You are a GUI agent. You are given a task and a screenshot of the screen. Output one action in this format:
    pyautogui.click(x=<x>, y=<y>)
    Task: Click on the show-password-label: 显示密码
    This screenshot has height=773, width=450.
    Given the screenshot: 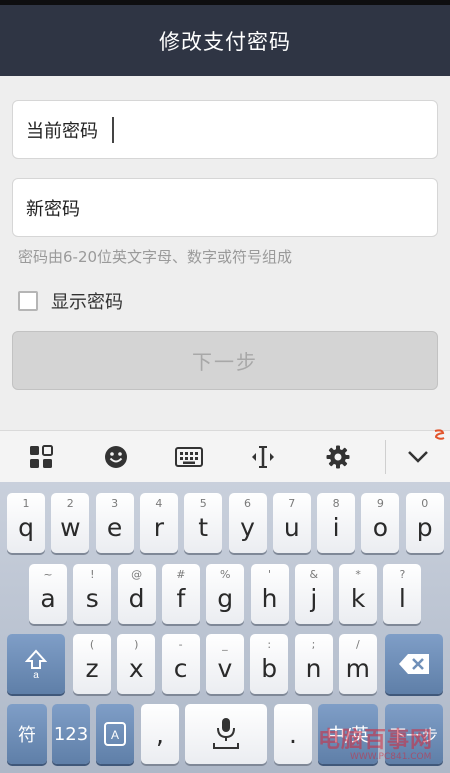 What is the action you would take?
    pyautogui.click(x=87, y=302)
    